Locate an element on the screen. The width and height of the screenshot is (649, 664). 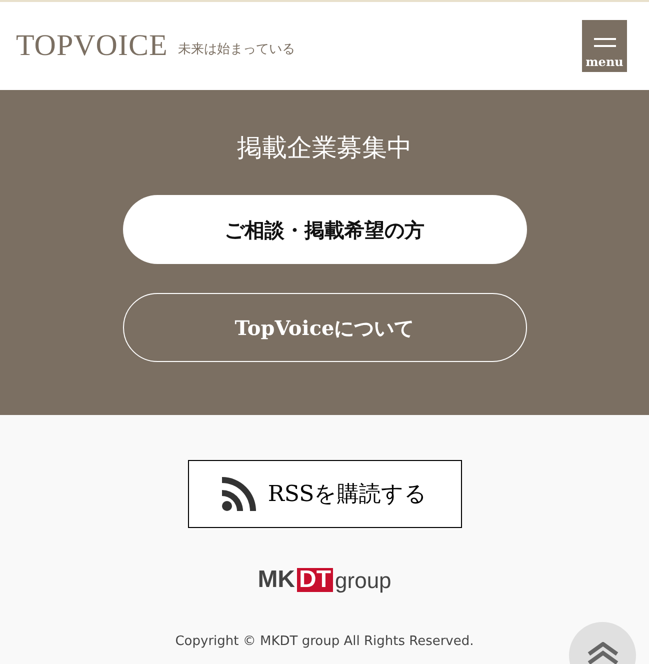
about-button: TopVoiceについて is located at coordinates (324, 327).